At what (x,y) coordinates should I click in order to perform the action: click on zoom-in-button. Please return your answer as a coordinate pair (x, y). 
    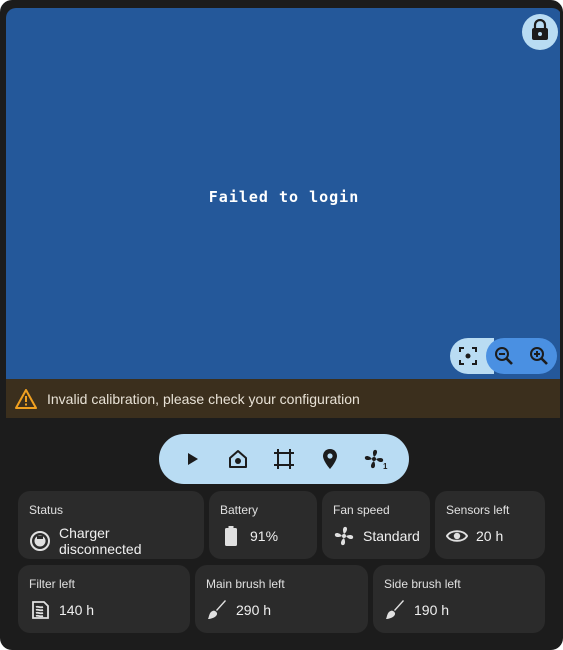
    Looking at the image, I should click on (539, 356).